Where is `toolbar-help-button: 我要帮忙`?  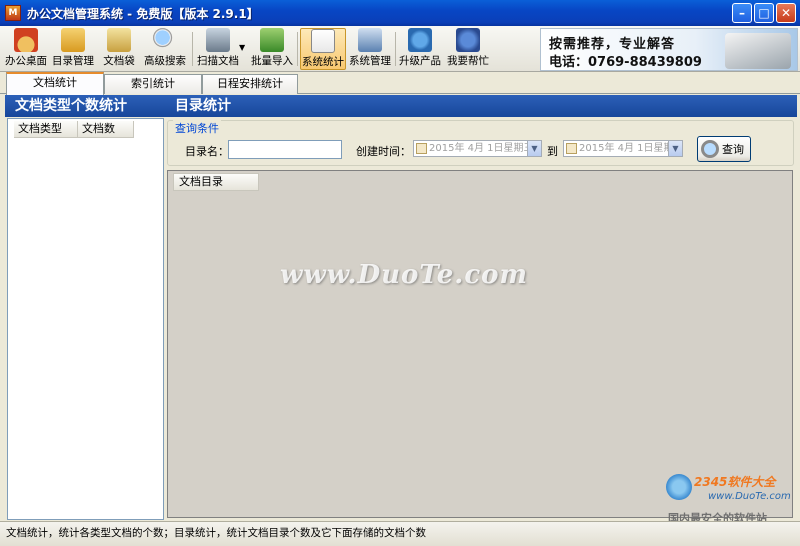
toolbar-help-button: 我要帮忙 is located at coordinates (468, 49).